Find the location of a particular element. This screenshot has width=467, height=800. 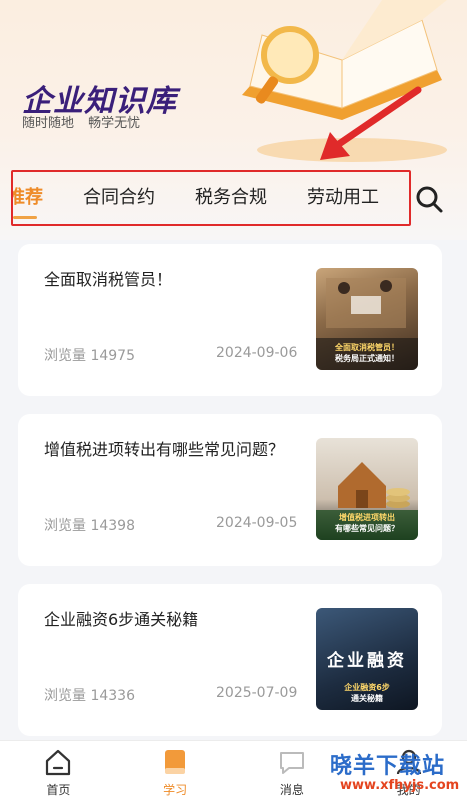

thumbnail-caption: 增值税进项转出 有哪些常见问题？ is located at coordinates (367, 523).